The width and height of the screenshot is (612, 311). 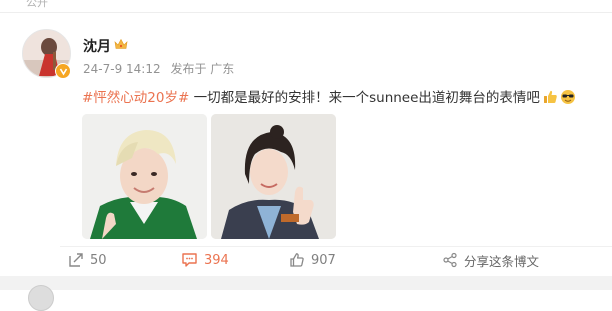 What do you see at coordinates (323, 260) in the screenshot?
I see `like-count: 907` at bounding box center [323, 260].